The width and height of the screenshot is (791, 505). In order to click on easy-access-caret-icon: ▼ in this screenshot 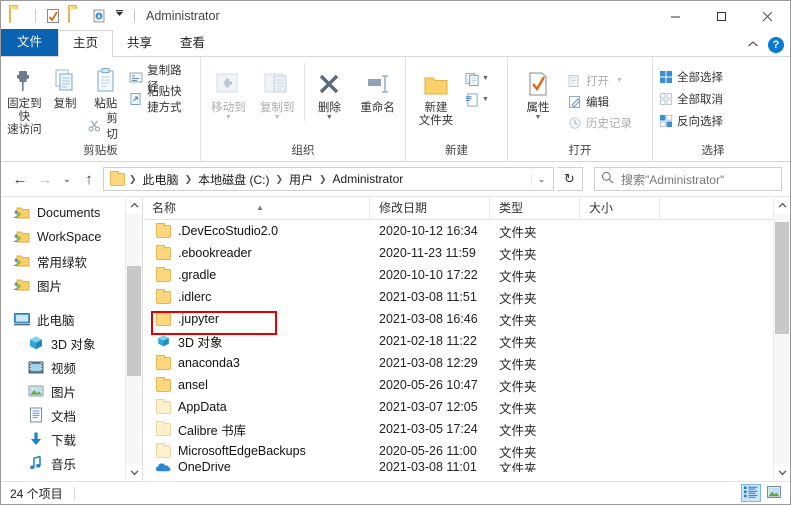, I will do `click(485, 99)`.